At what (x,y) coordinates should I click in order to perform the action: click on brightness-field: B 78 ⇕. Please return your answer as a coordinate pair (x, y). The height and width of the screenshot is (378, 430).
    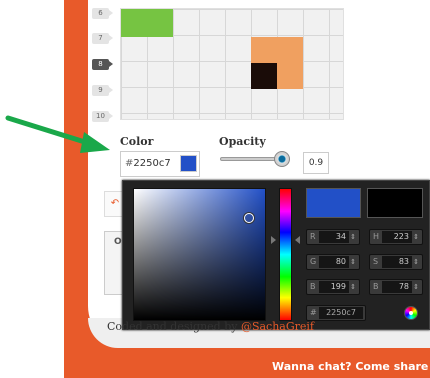
    Looking at the image, I should click on (396, 287).